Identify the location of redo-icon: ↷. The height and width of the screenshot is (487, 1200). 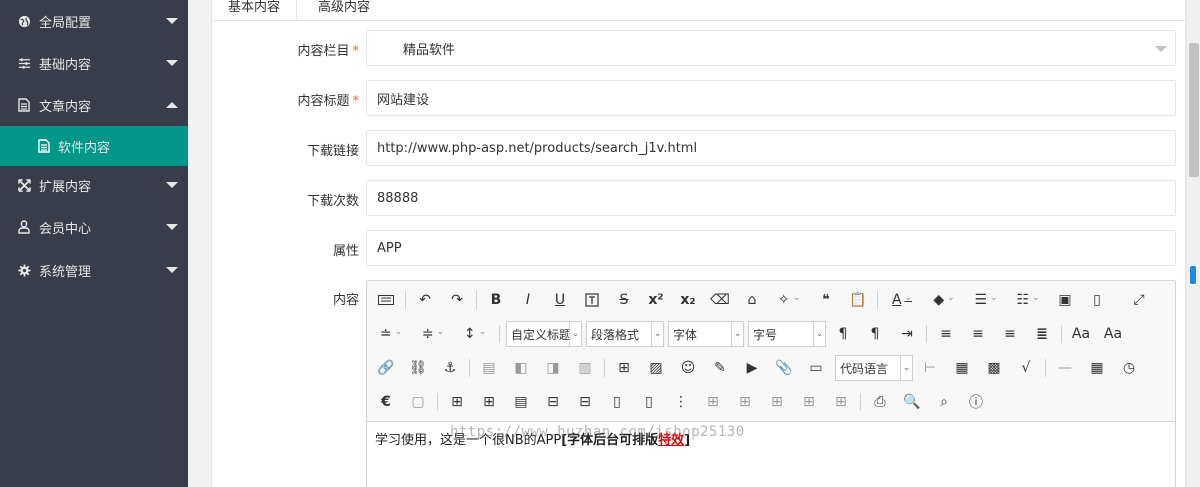
(457, 300).